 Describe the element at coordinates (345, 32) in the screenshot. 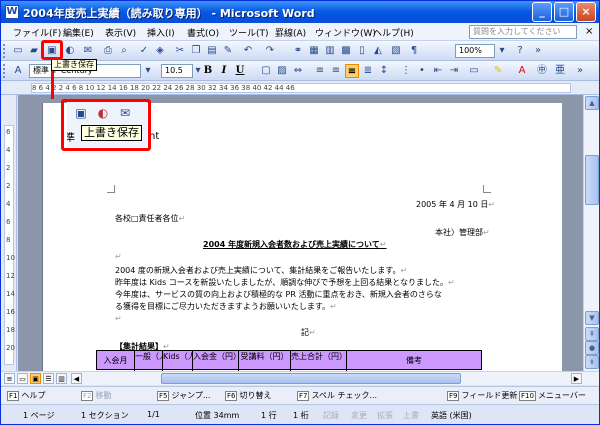

I see `menu-window: ウィンドウ(W)` at that location.